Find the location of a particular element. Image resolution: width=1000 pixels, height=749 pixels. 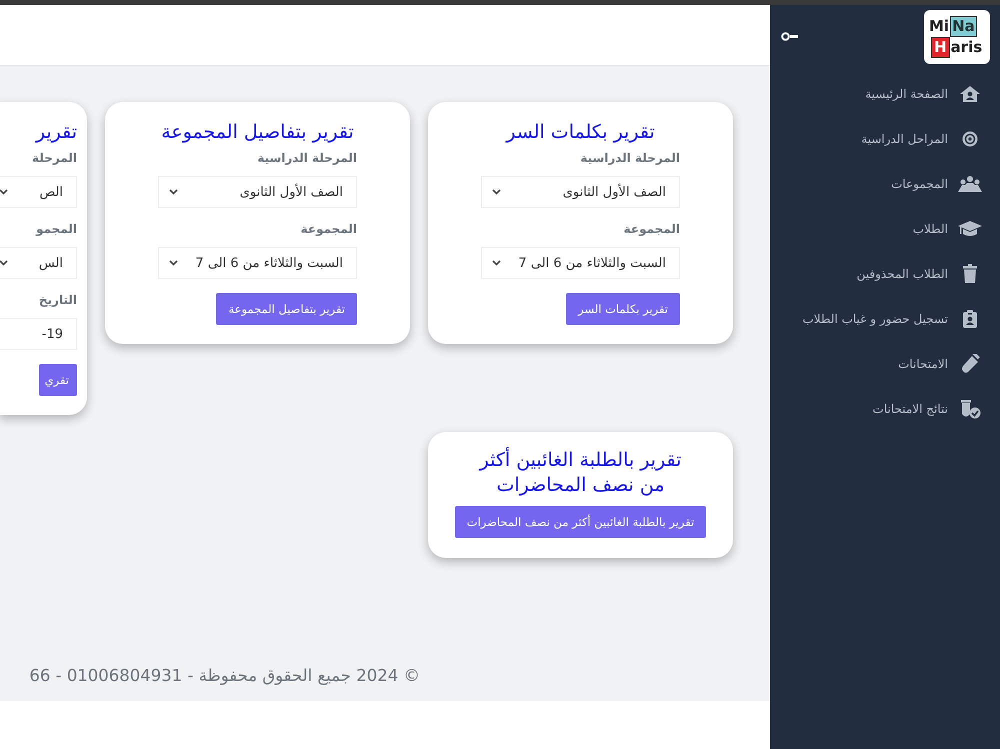

toggle-icon is located at coordinates (789, 36).